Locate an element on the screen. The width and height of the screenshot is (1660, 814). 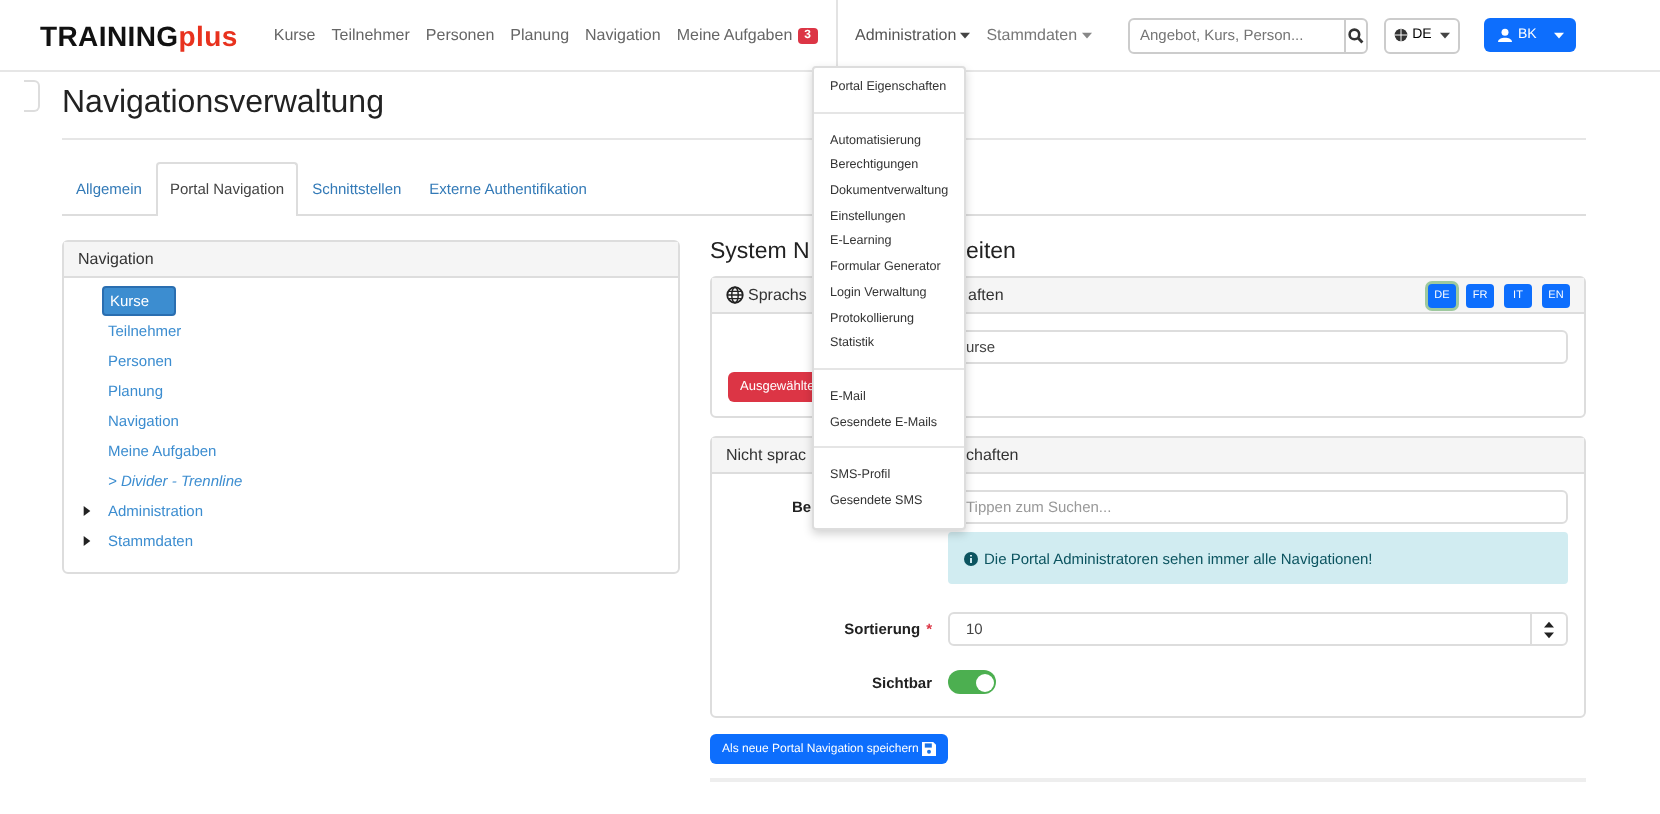
nav-link: Teilnehmer is located at coordinates (370, 35).